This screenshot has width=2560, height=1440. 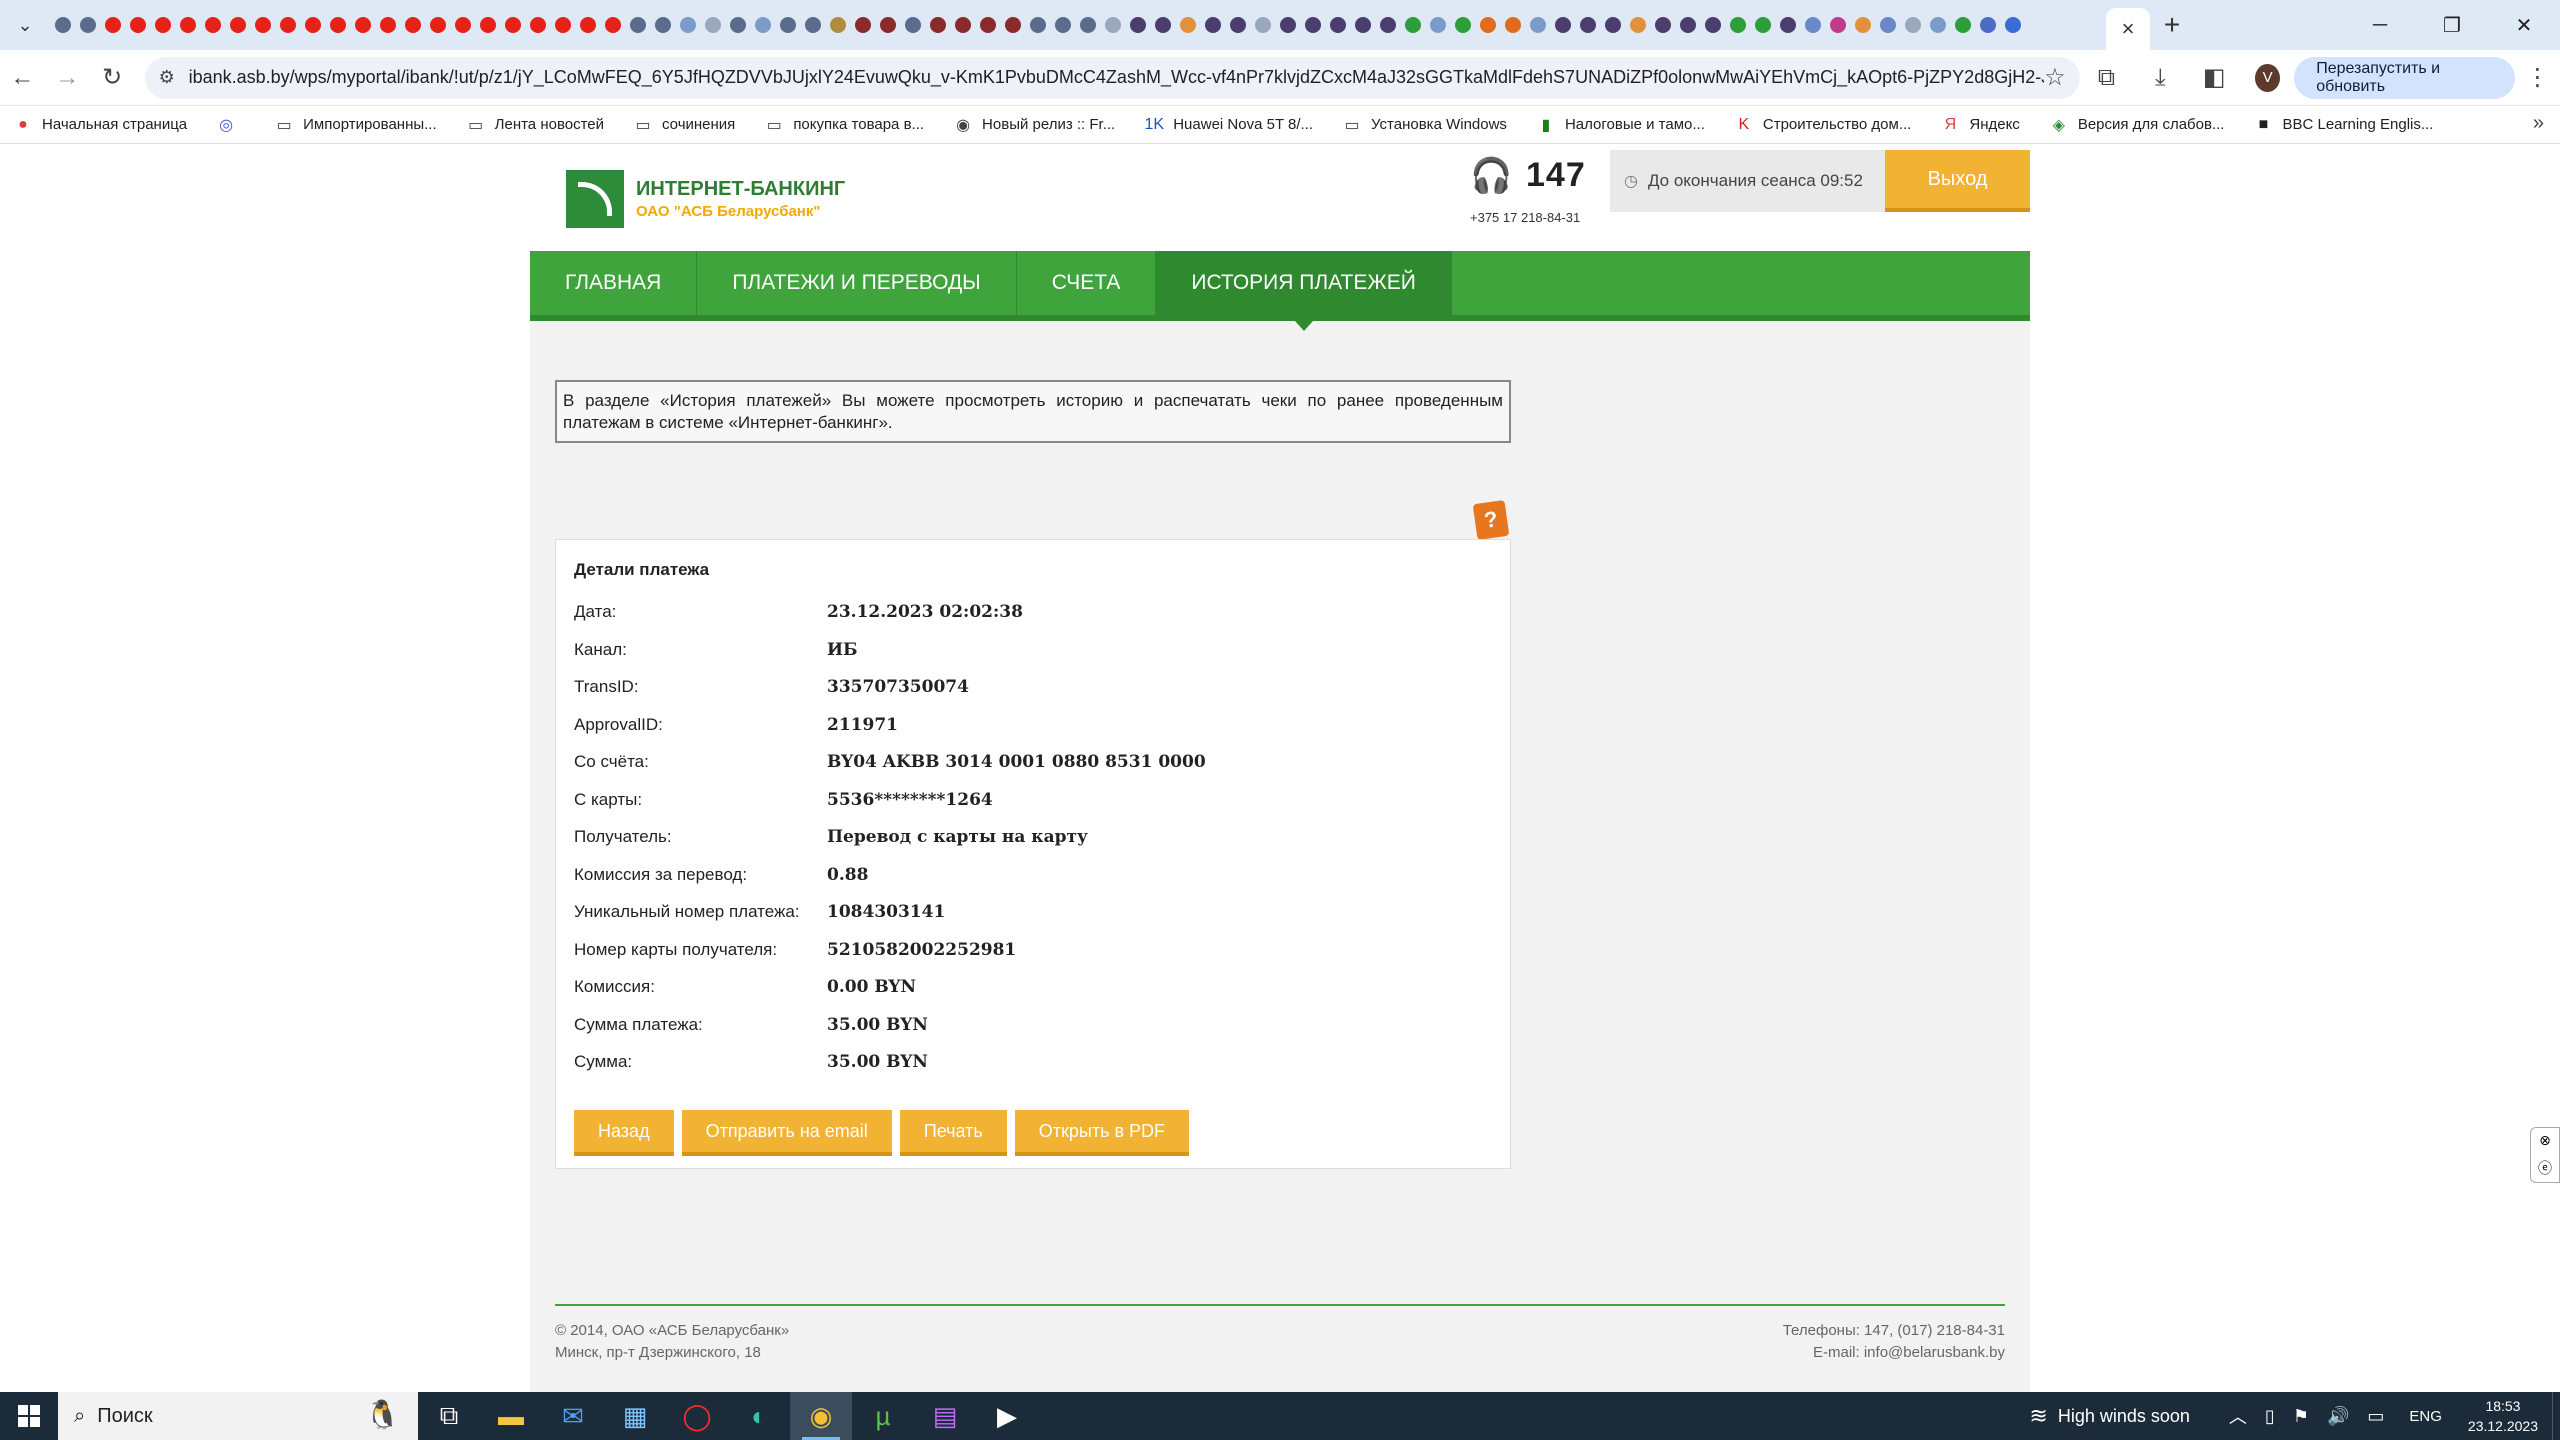 I want to click on bookmark-item: ◎, so click(x=231, y=125).